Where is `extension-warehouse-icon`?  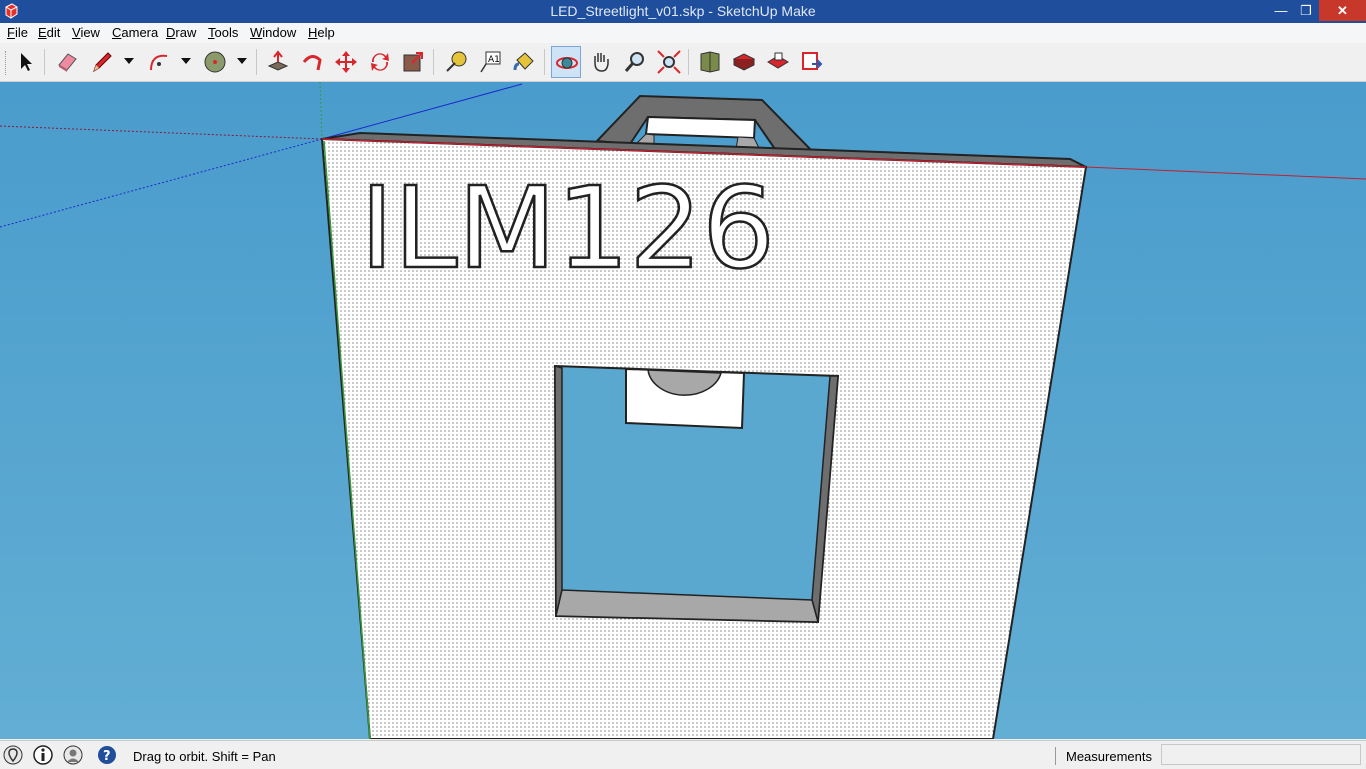
extension-warehouse-icon is located at coordinates (744, 62).